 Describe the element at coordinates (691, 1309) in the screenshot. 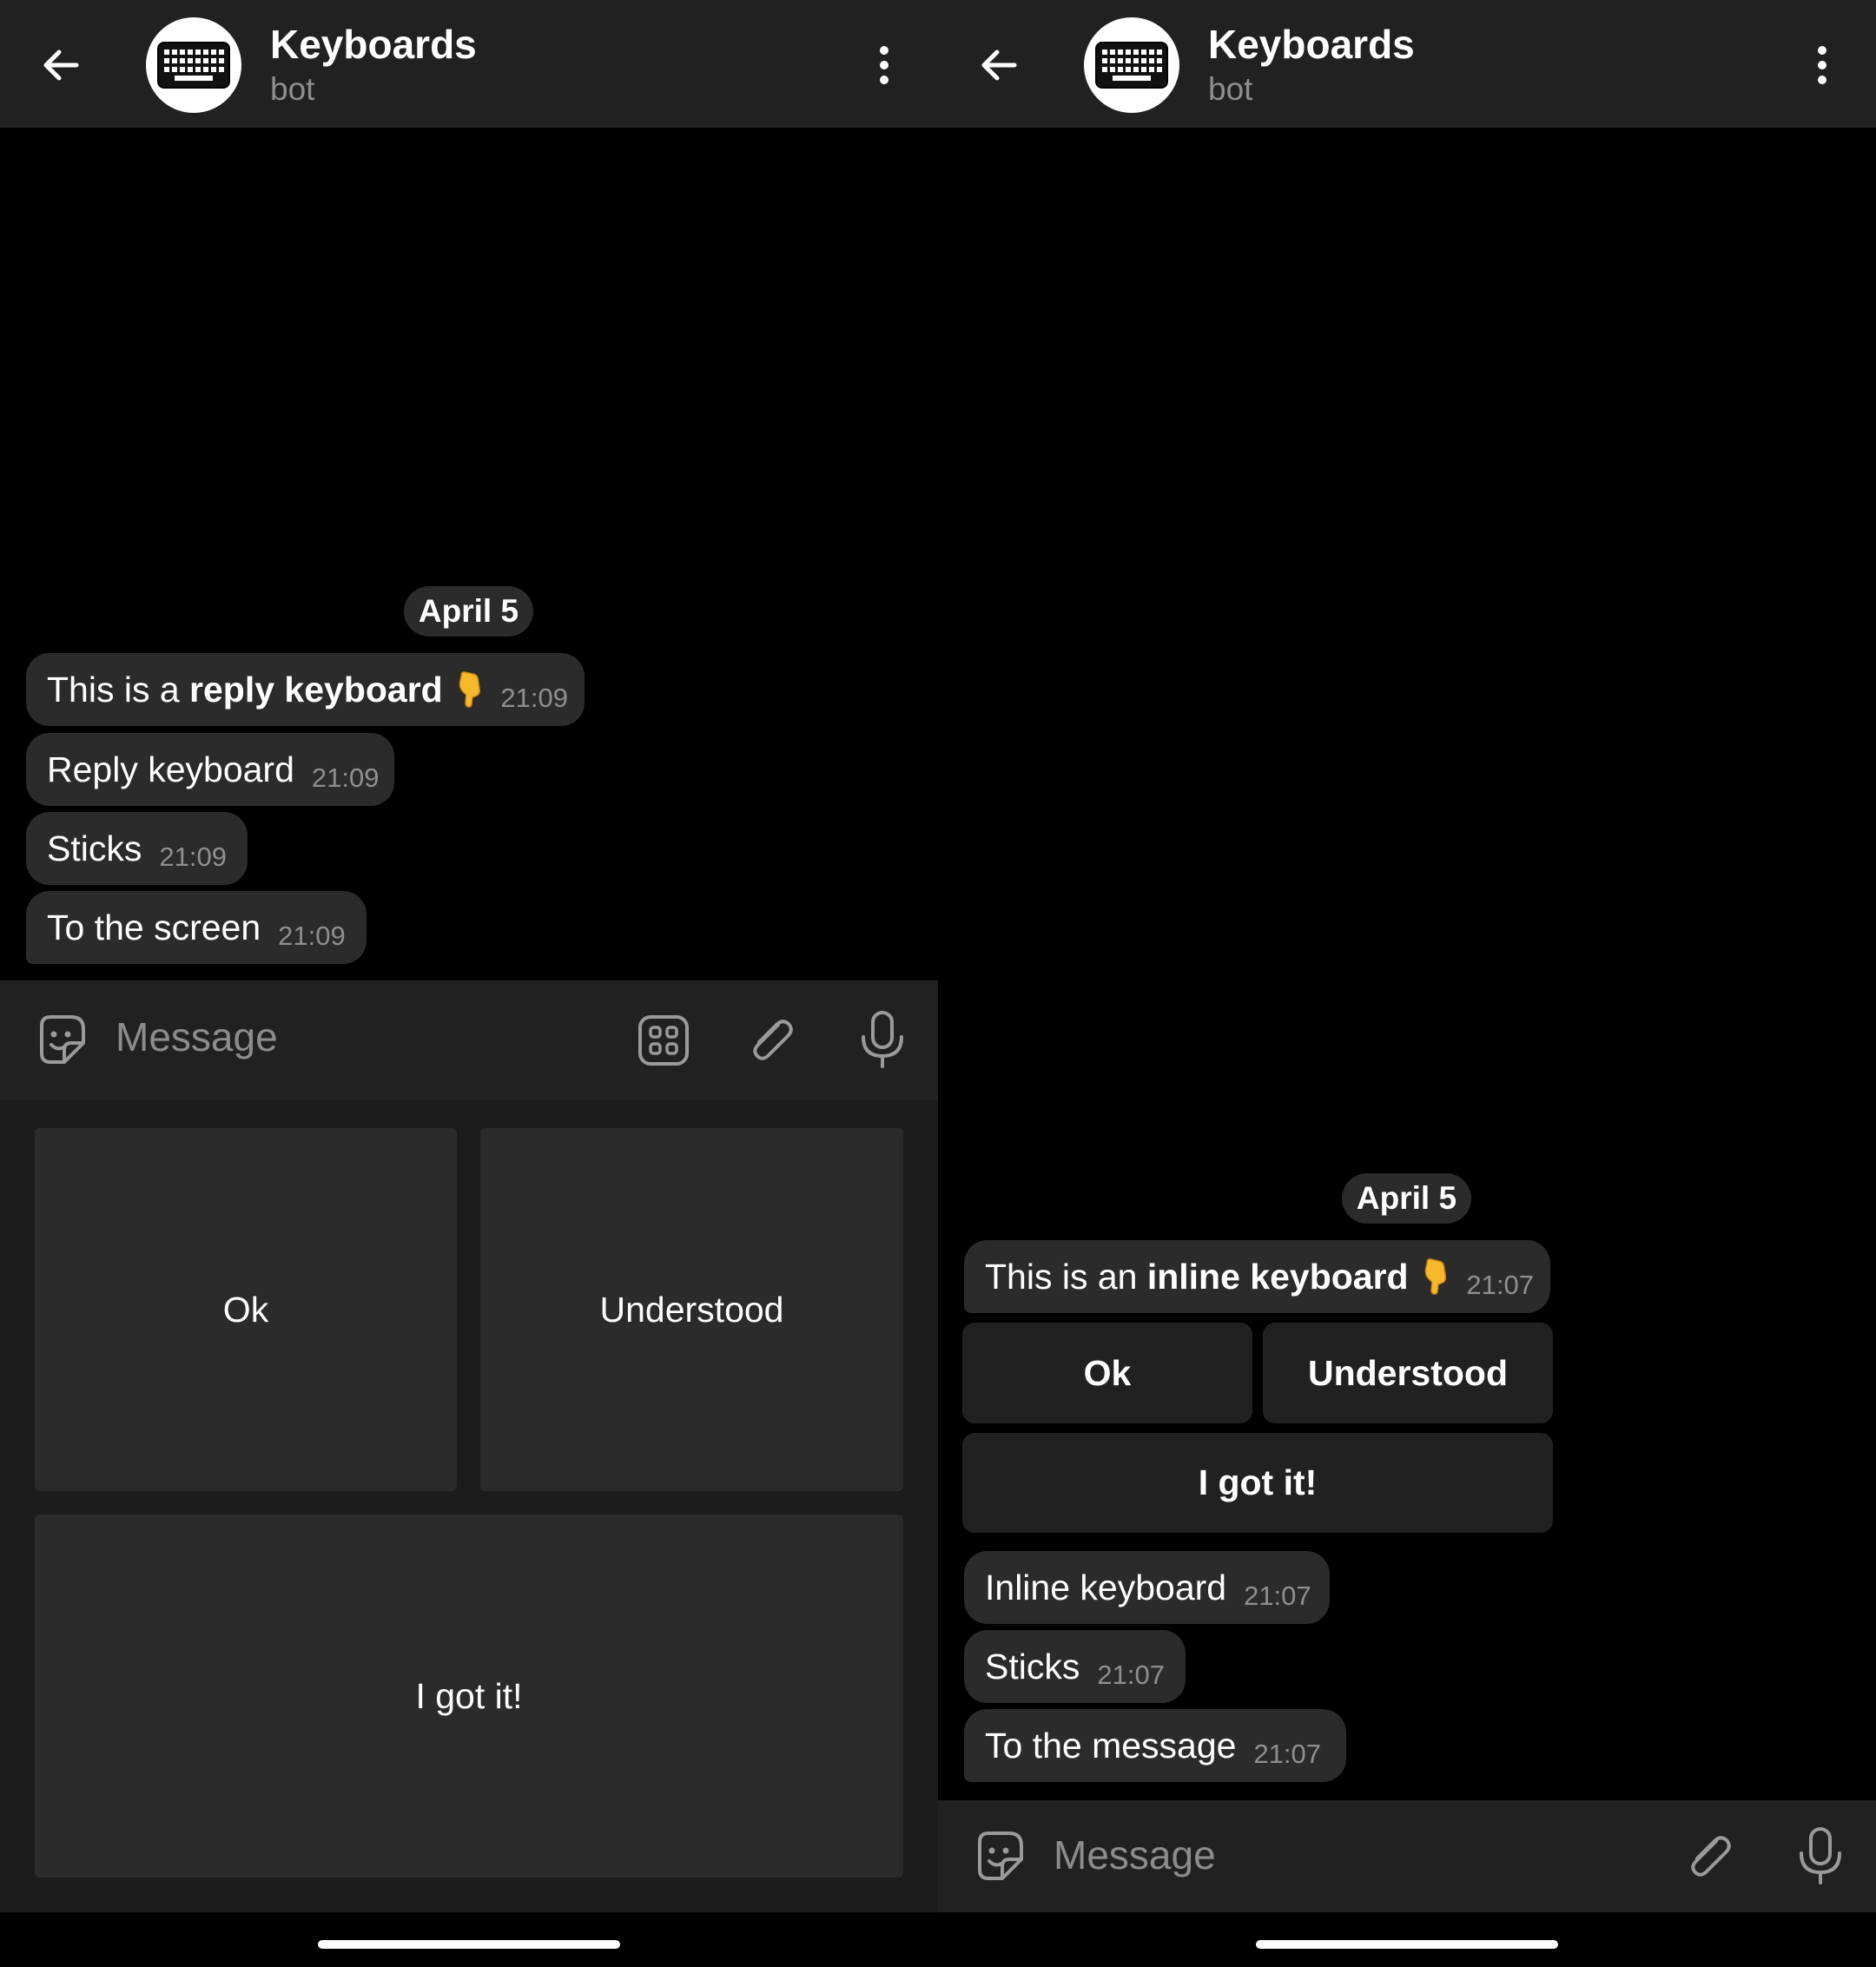

I see `reply-button-understood: Understood` at that location.